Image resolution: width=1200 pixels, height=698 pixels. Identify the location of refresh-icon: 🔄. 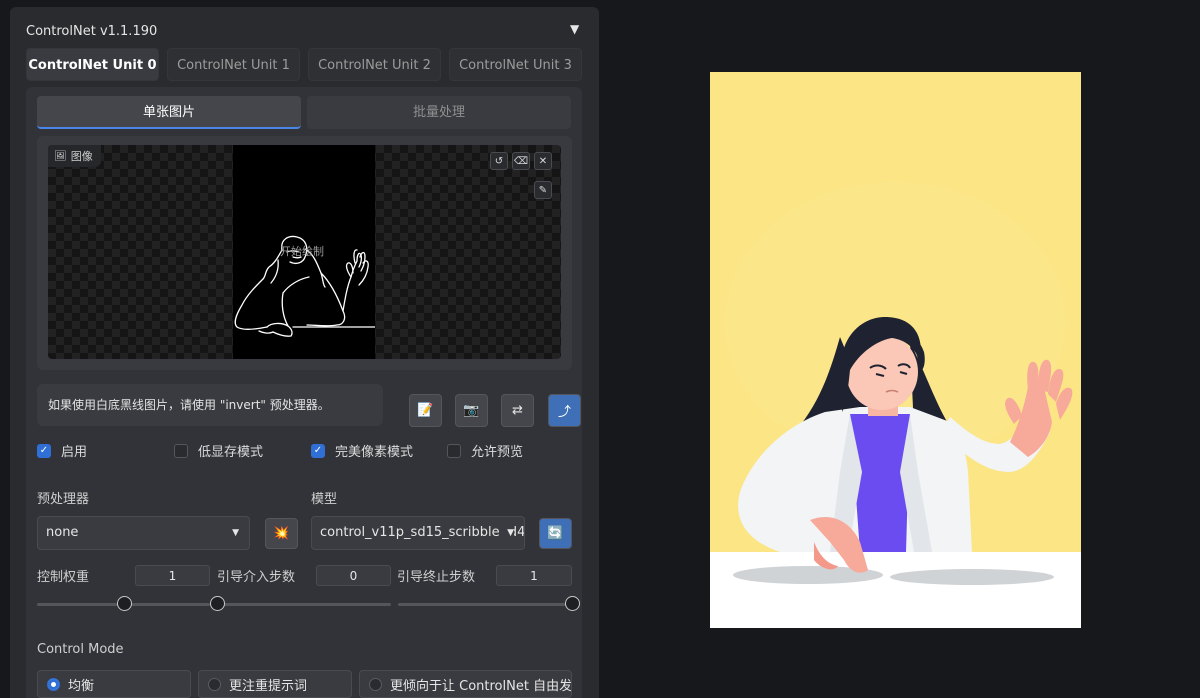
(555, 533).